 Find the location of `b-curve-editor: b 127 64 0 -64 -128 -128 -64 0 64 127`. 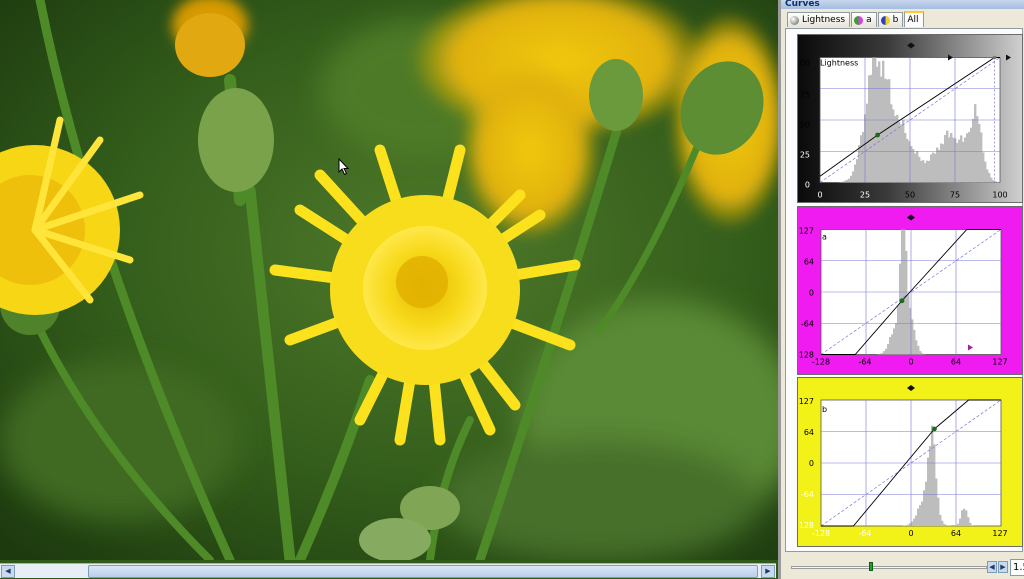

b-curve-editor: b 127 64 0 -64 -128 -128 -64 0 64 127 is located at coordinates (911, 463).